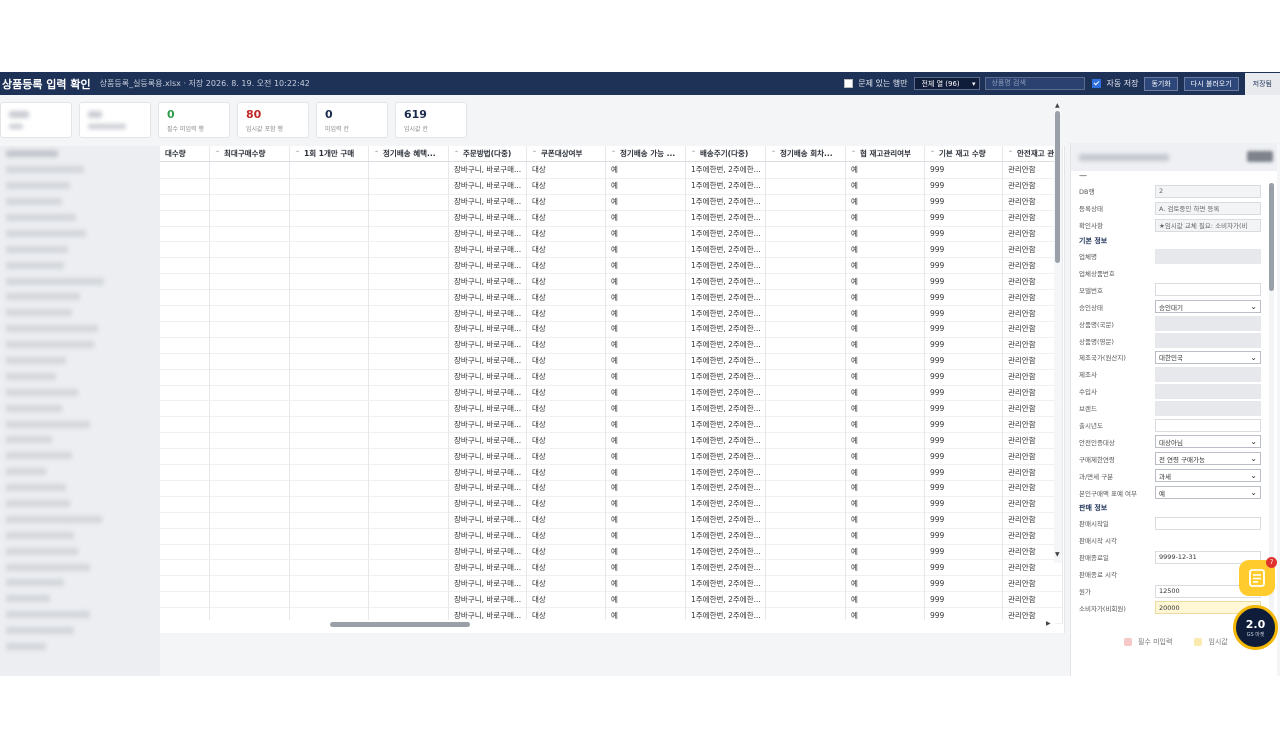  What do you see at coordinates (1057, 105) in the screenshot?
I see `scroll-up-icon: ▲` at bounding box center [1057, 105].